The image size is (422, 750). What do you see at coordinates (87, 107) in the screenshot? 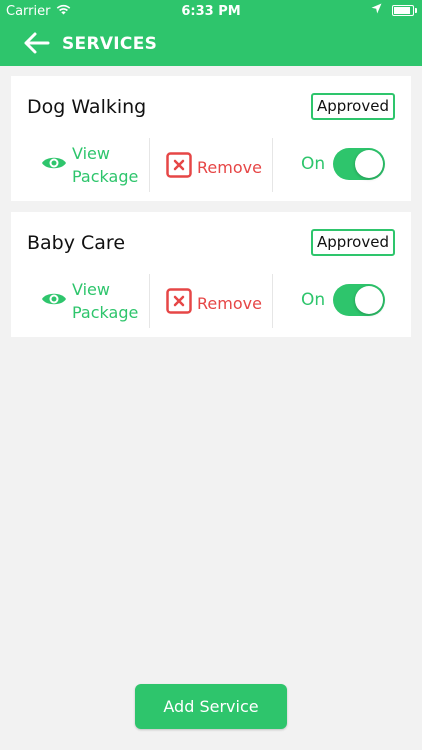
I see `service-name: Dog Walking` at bounding box center [87, 107].